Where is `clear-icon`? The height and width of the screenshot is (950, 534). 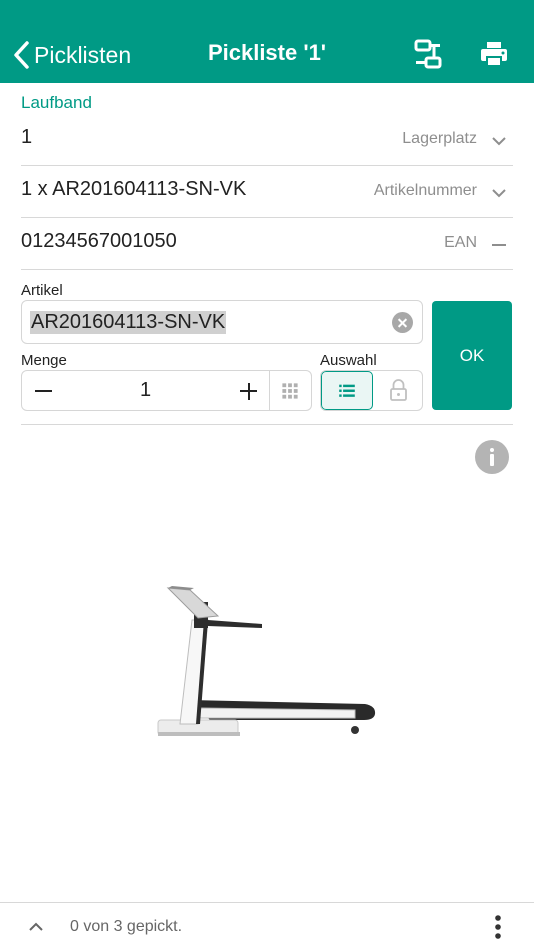 clear-icon is located at coordinates (402, 322).